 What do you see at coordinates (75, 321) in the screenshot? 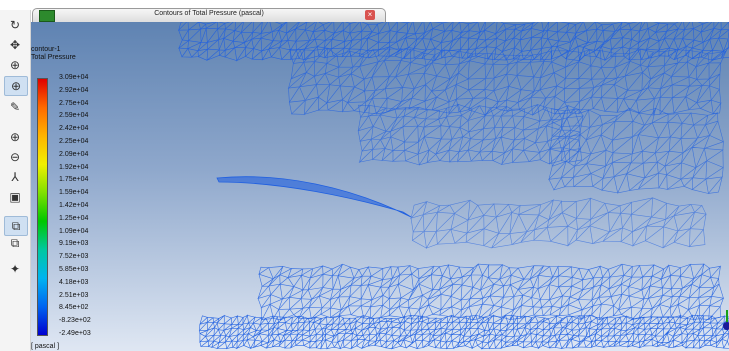
I see `colorbar-label: -8.23e+02` at bounding box center [75, 321].